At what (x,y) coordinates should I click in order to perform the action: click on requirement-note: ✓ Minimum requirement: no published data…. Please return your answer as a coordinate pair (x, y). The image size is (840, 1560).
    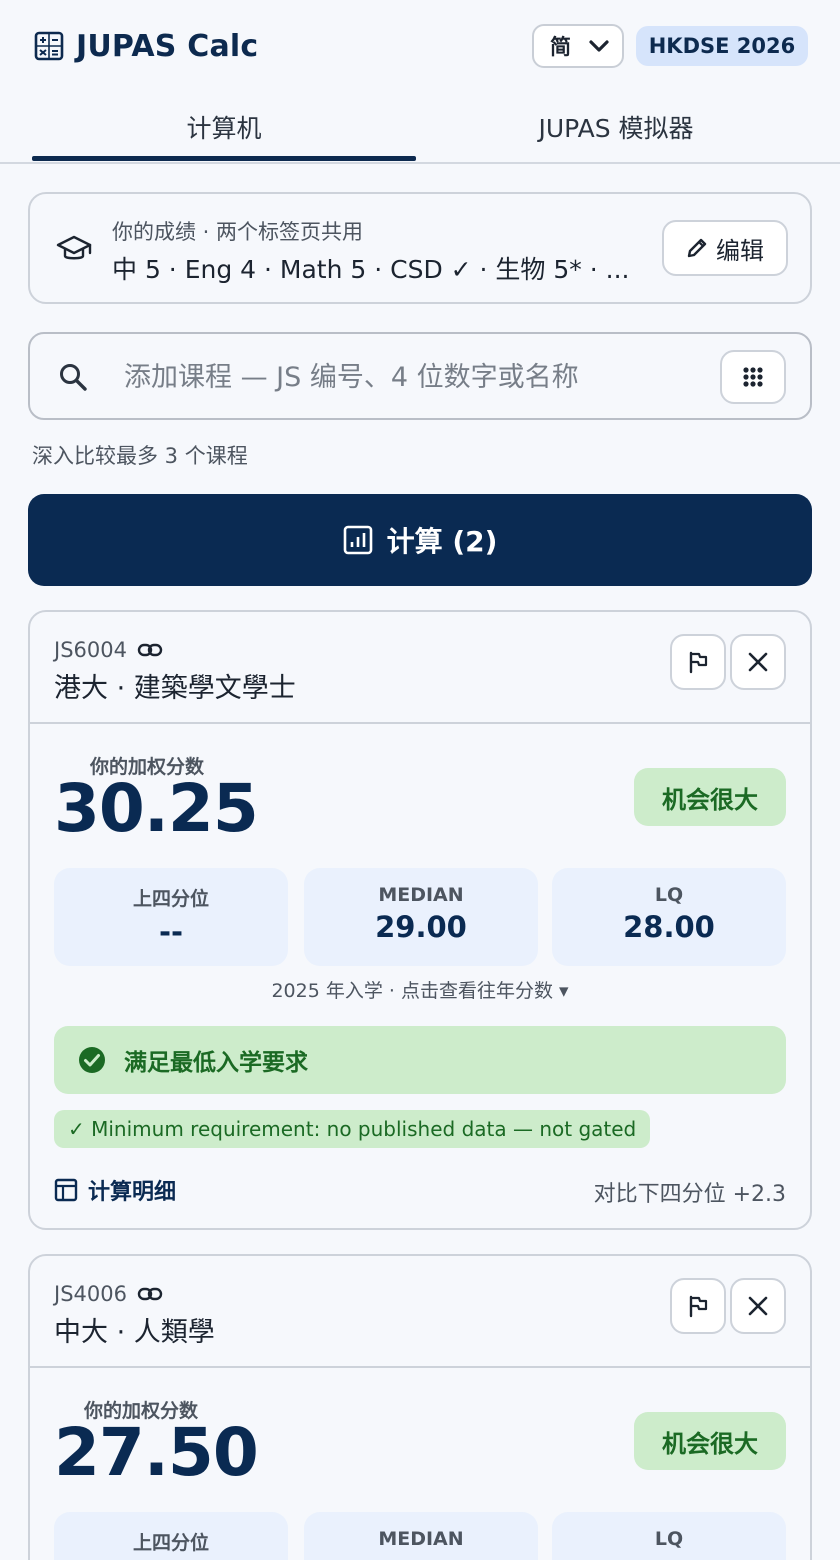
    Looking at the image, I should click on (352, 1129).